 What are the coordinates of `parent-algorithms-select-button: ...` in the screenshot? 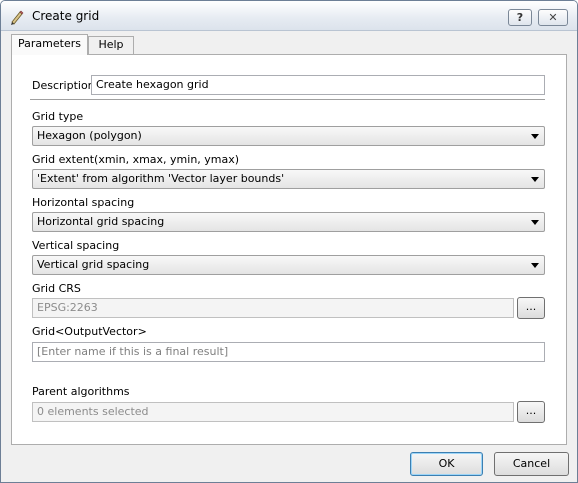 It's located at (531, 412).